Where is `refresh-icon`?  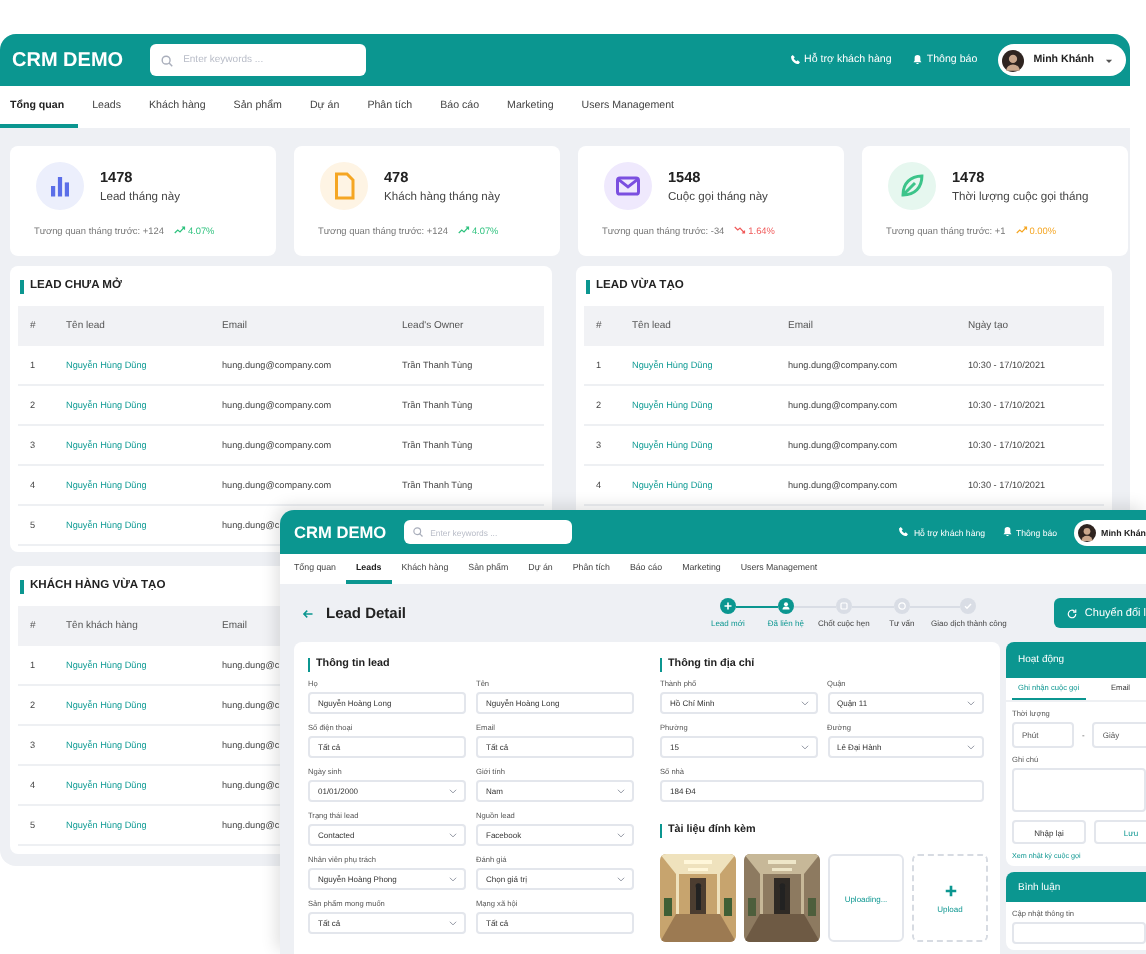 refresh-icon is located at coordinates (1072, 613).